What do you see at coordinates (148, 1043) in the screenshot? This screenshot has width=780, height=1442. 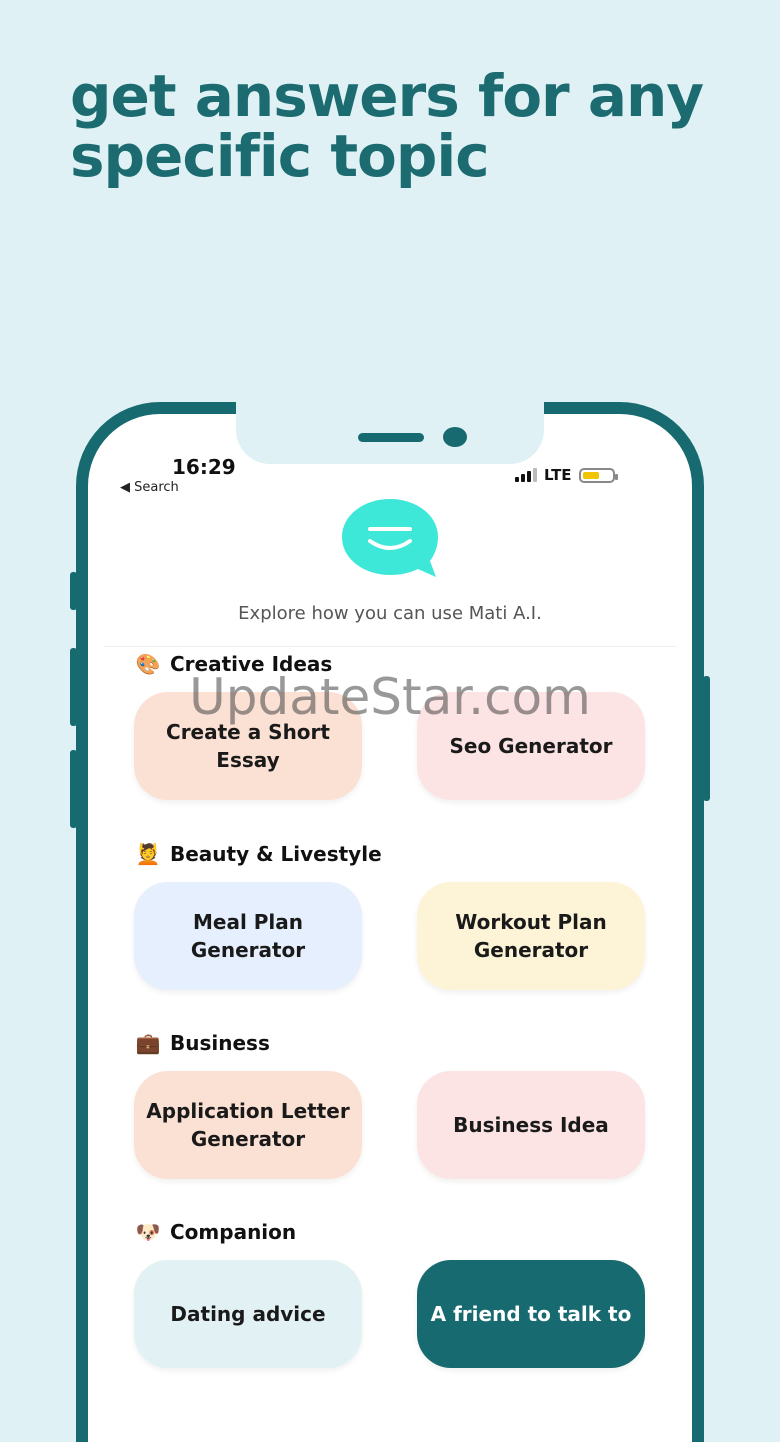 I see `briefcase-icon: 💼` at bounding box center [148, 1043].